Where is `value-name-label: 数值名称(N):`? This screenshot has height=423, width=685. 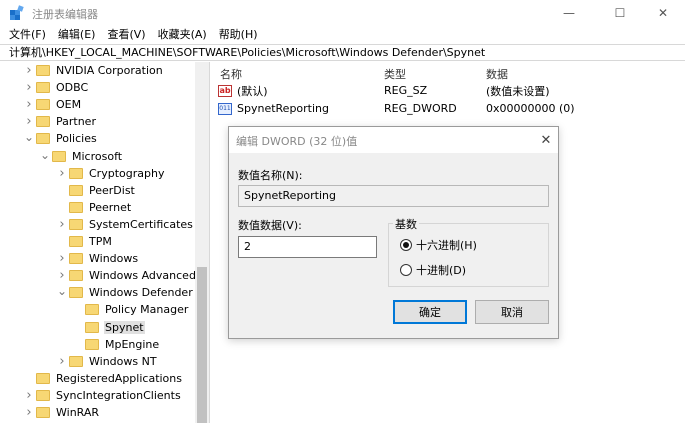 value-name-label: 数值名称(N): is located at coordinates (270, 175).